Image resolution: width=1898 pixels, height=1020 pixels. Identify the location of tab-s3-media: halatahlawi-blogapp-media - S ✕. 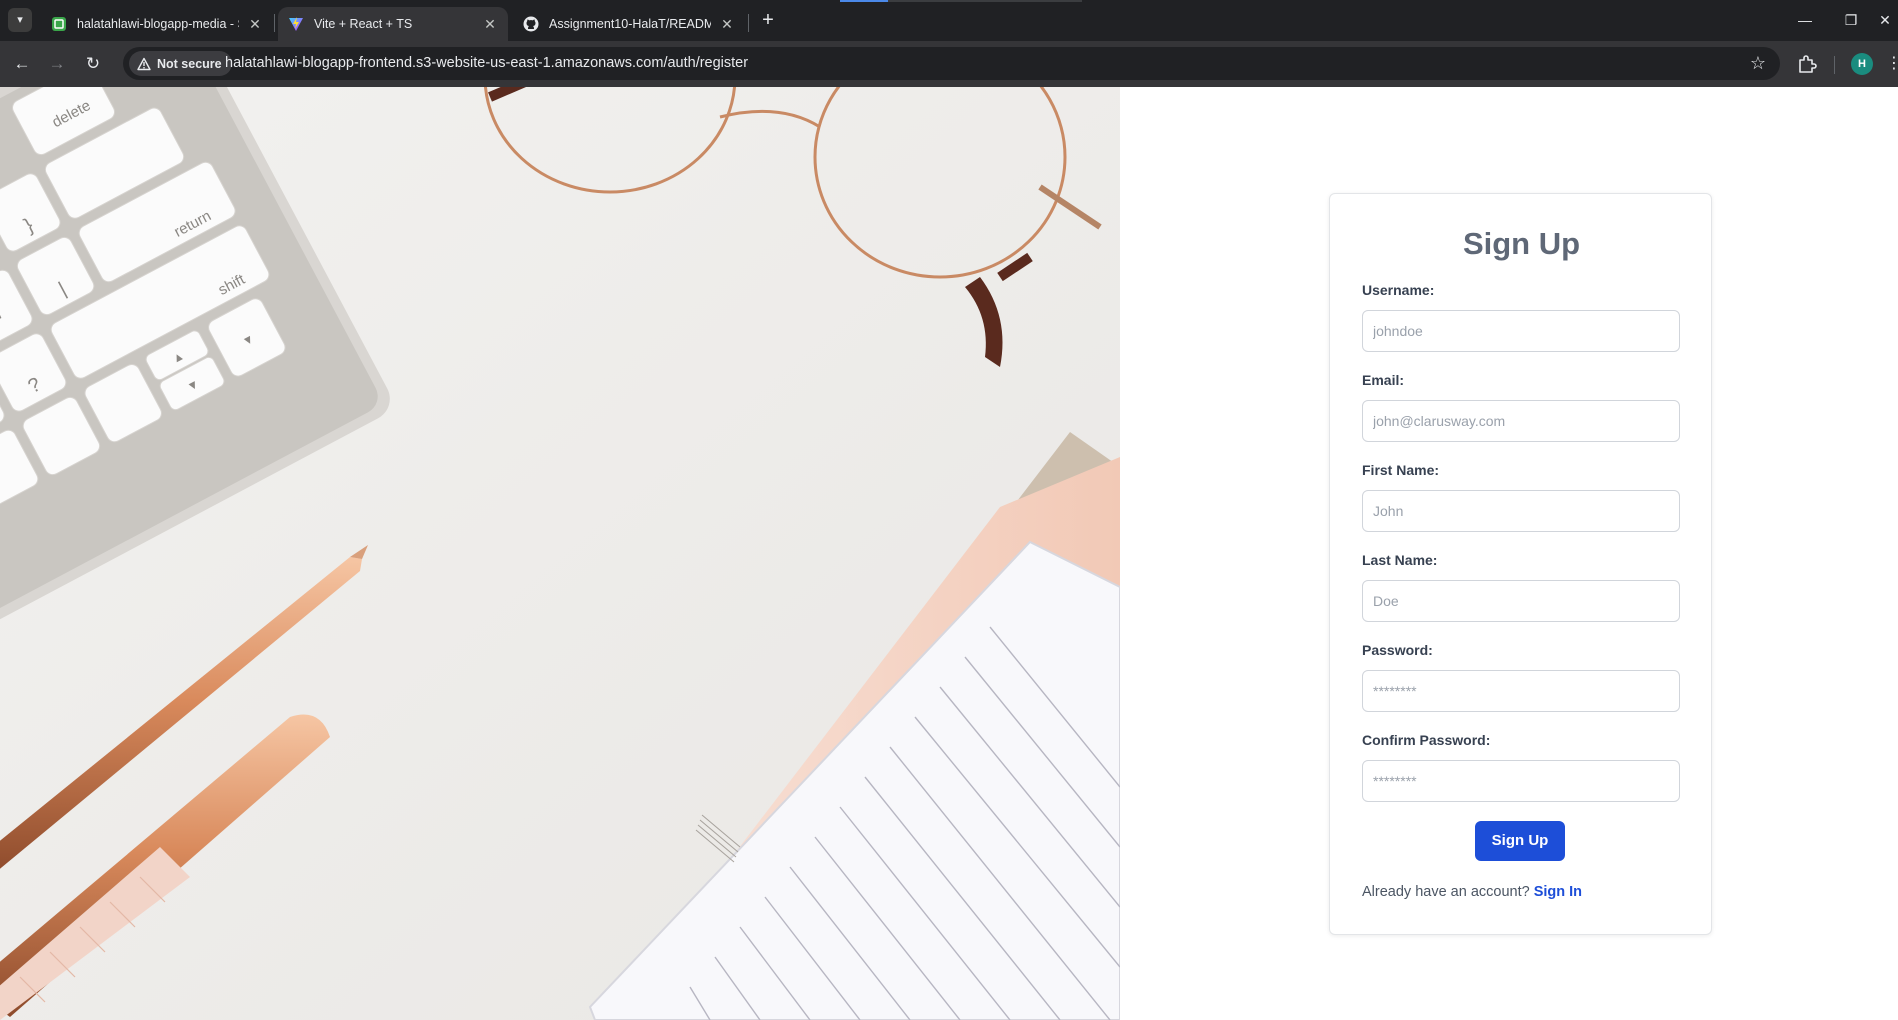
(157, 24).